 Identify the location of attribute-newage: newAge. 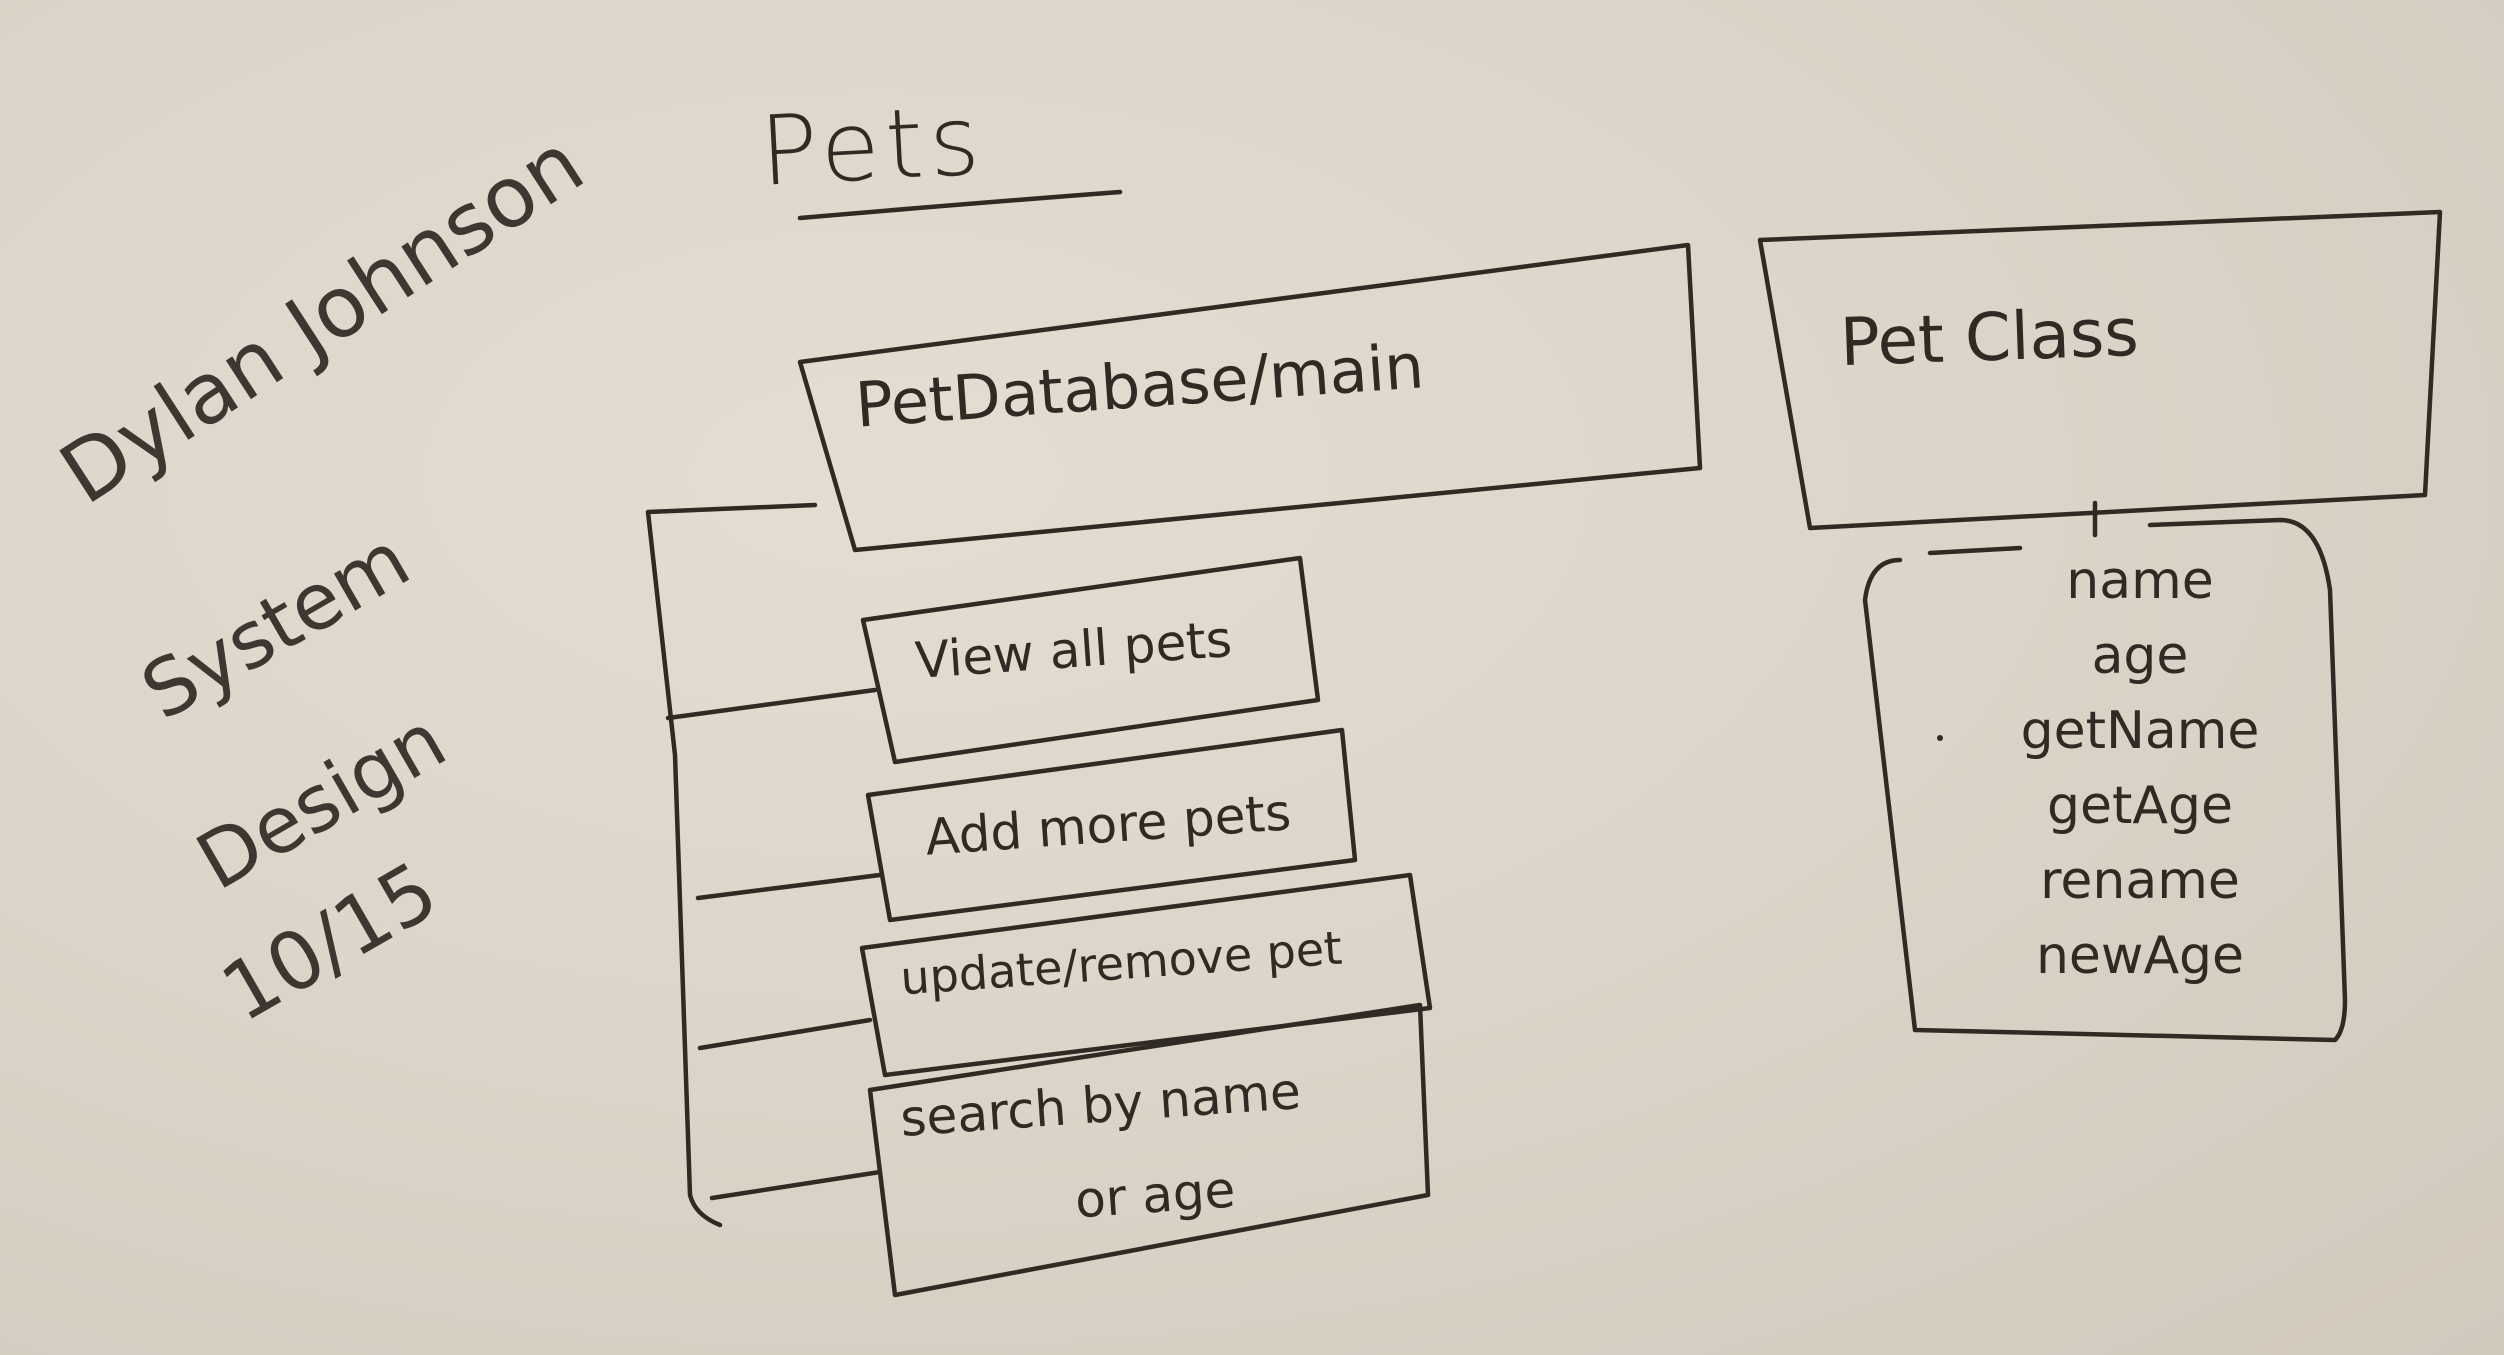
(2140, 956).